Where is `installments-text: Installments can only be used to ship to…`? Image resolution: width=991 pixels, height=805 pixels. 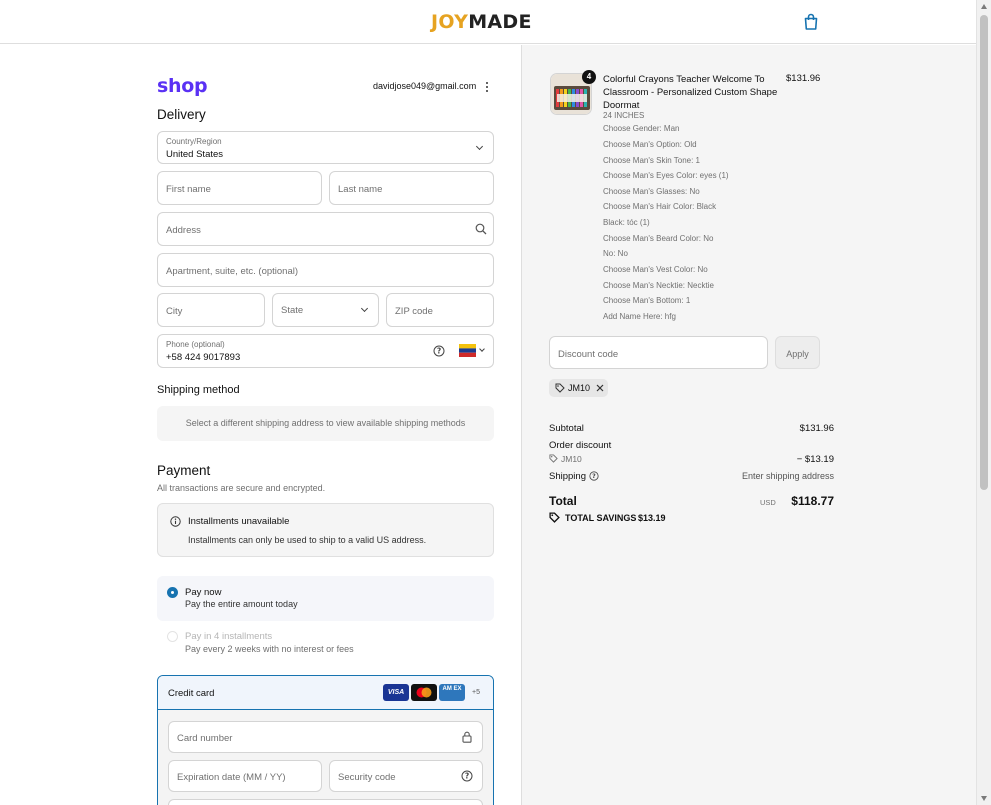
installments-text: Installments can only be used to ship to… is located at coordinates (307, 540).